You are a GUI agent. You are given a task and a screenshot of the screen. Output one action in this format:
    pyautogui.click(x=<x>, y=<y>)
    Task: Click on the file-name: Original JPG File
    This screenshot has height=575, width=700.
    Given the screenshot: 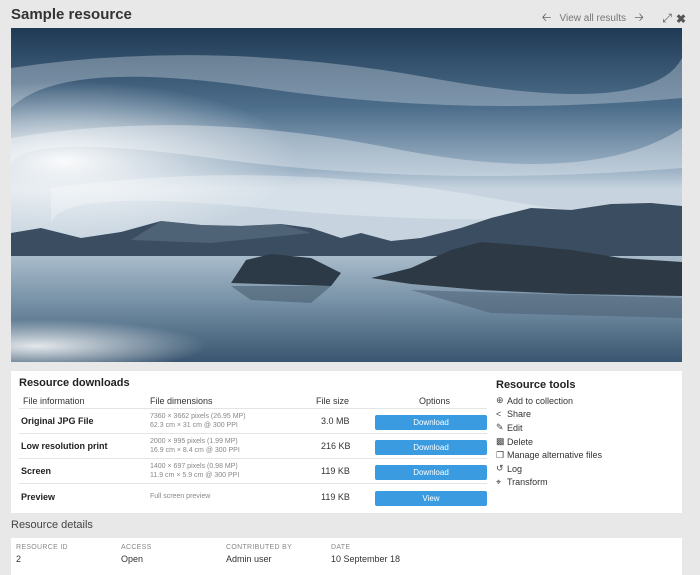 What is the action you would take?
    pyautogui.click(x=57, y=421)
    